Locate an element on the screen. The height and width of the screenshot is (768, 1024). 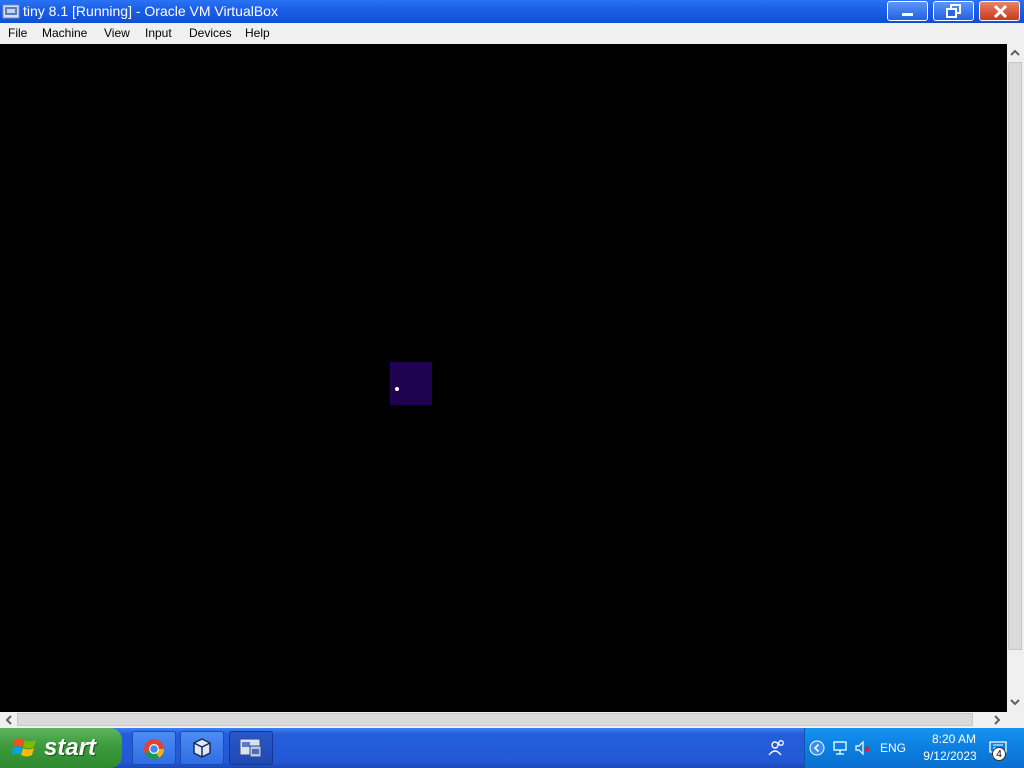
volume-muted-icon is located at coordinates (863, 748).